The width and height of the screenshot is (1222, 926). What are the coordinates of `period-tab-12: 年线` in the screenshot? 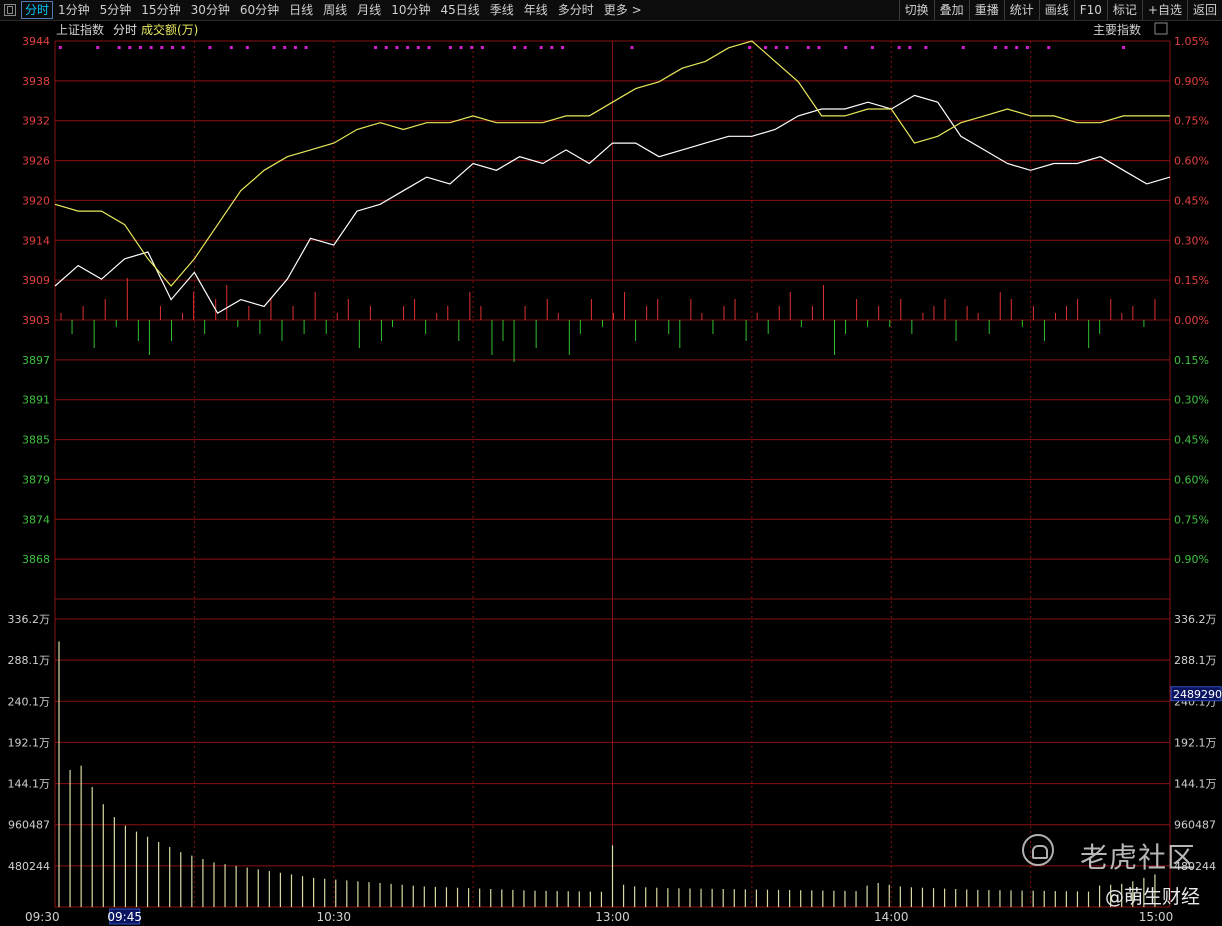 It's located at (536, 10).